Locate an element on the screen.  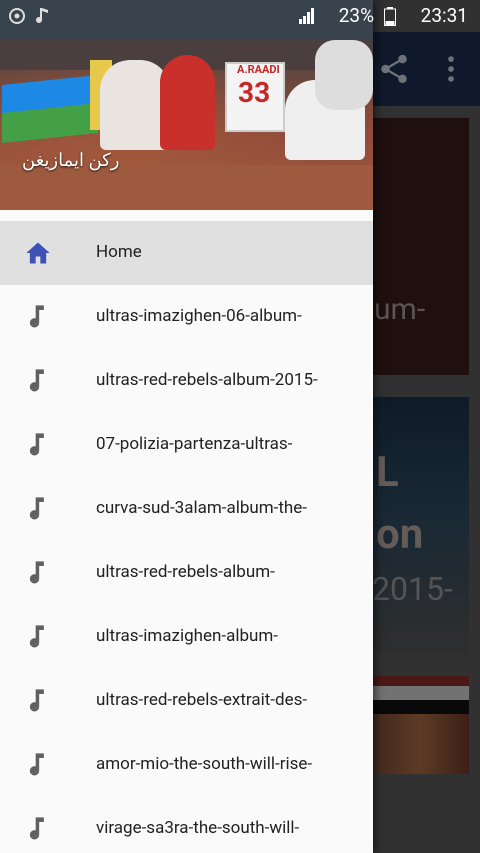
drawer-item-label: Home is located at coordinates (119, 252).